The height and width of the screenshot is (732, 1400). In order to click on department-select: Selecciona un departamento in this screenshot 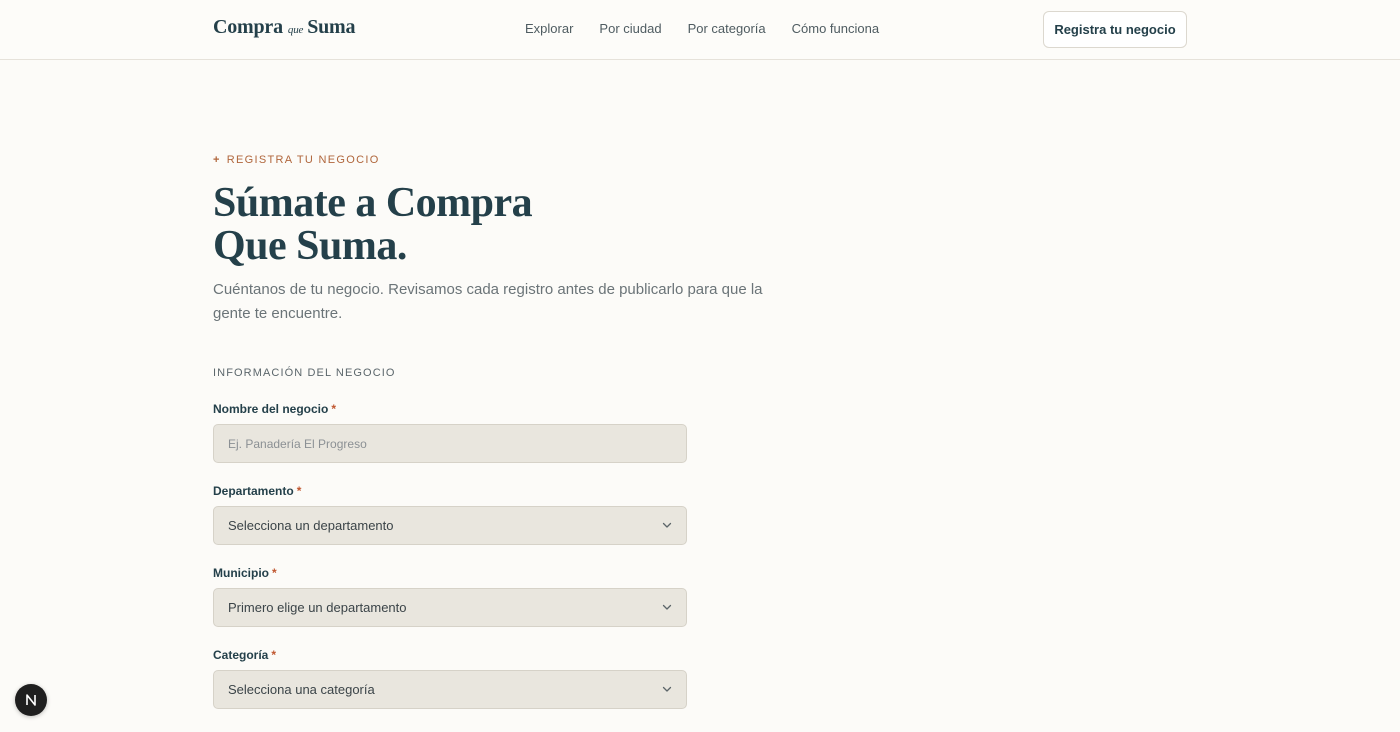, I will do `click(450, 525)`.